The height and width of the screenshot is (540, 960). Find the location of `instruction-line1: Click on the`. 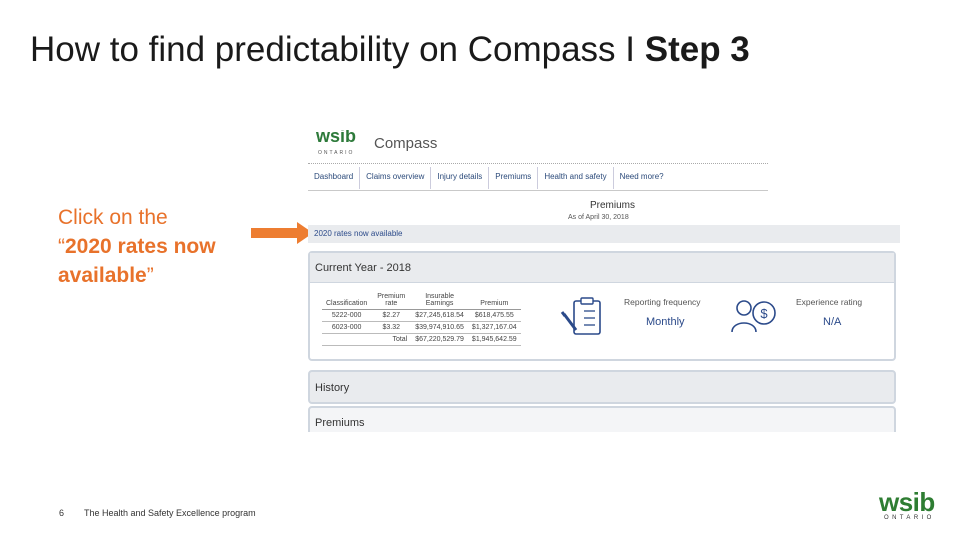

instruction-line1: Click on the is located at coordinates (113, 217).